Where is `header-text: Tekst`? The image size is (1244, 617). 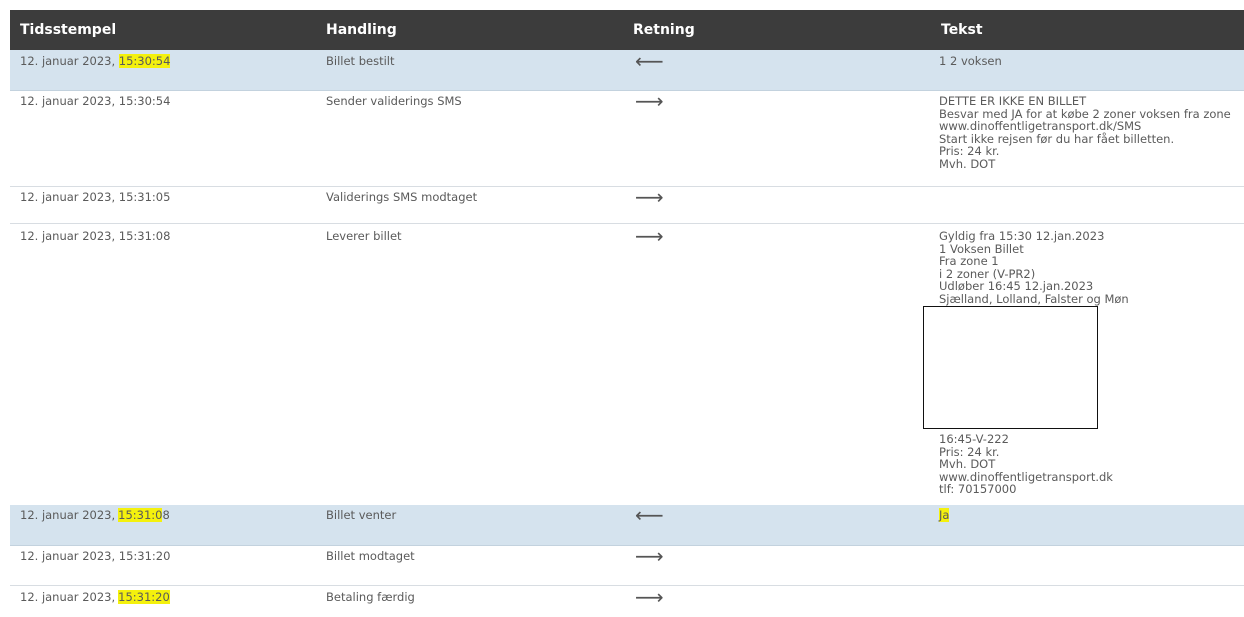
header-text: Tekst is located at coordinates (962, 30).